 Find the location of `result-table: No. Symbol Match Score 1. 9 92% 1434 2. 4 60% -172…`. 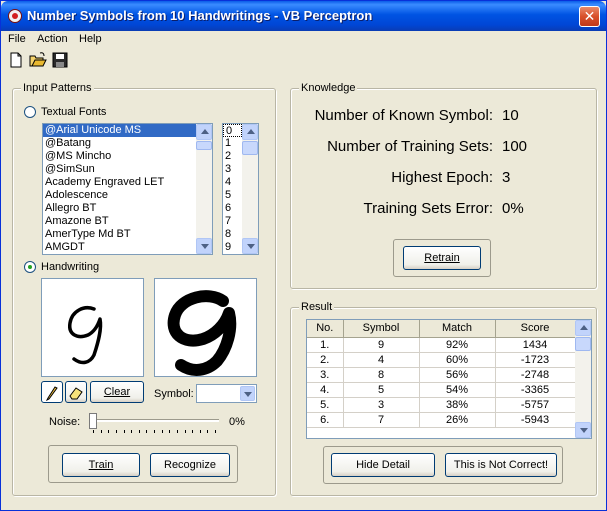

result-table: No. Symbol Match Score 1. 9 92% 1434 2. 4 60% -172… is located at coordinates (449, 379).